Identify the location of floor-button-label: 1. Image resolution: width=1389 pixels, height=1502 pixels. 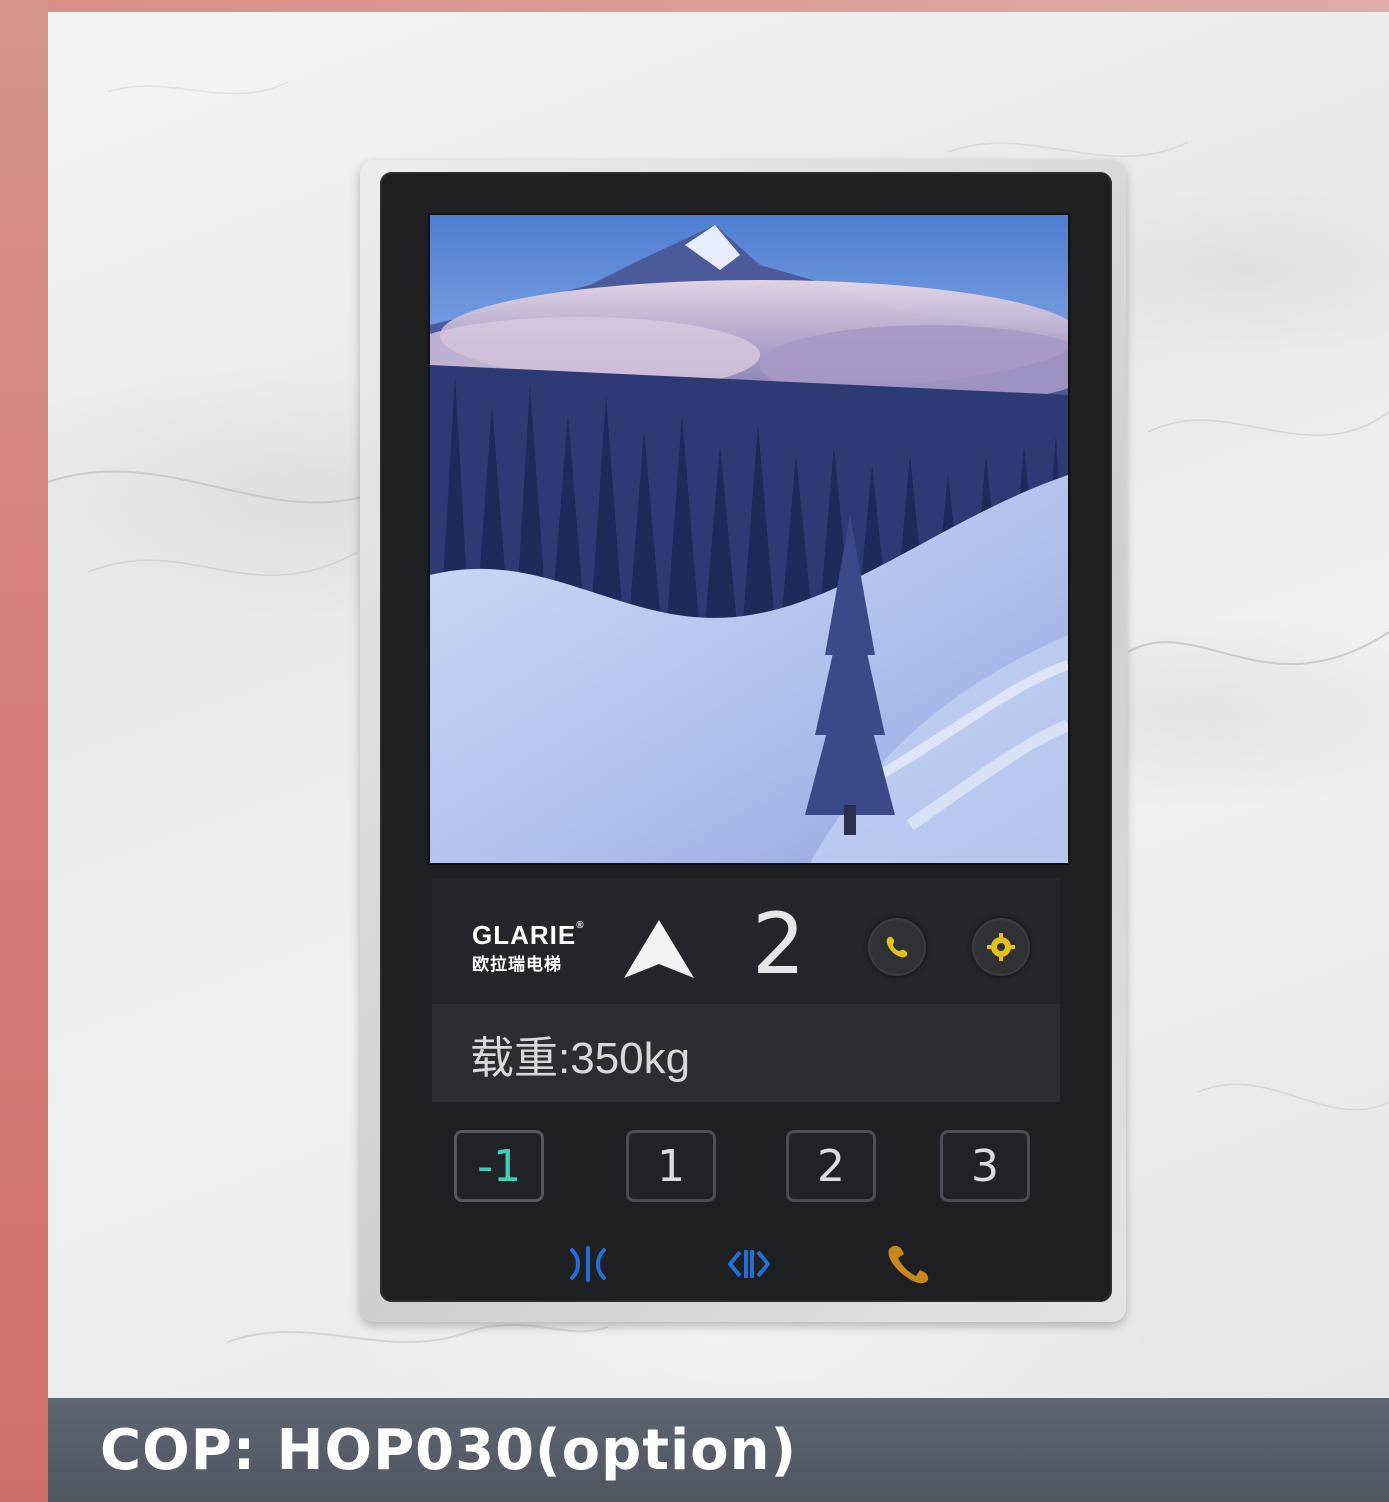
(671, 1166).